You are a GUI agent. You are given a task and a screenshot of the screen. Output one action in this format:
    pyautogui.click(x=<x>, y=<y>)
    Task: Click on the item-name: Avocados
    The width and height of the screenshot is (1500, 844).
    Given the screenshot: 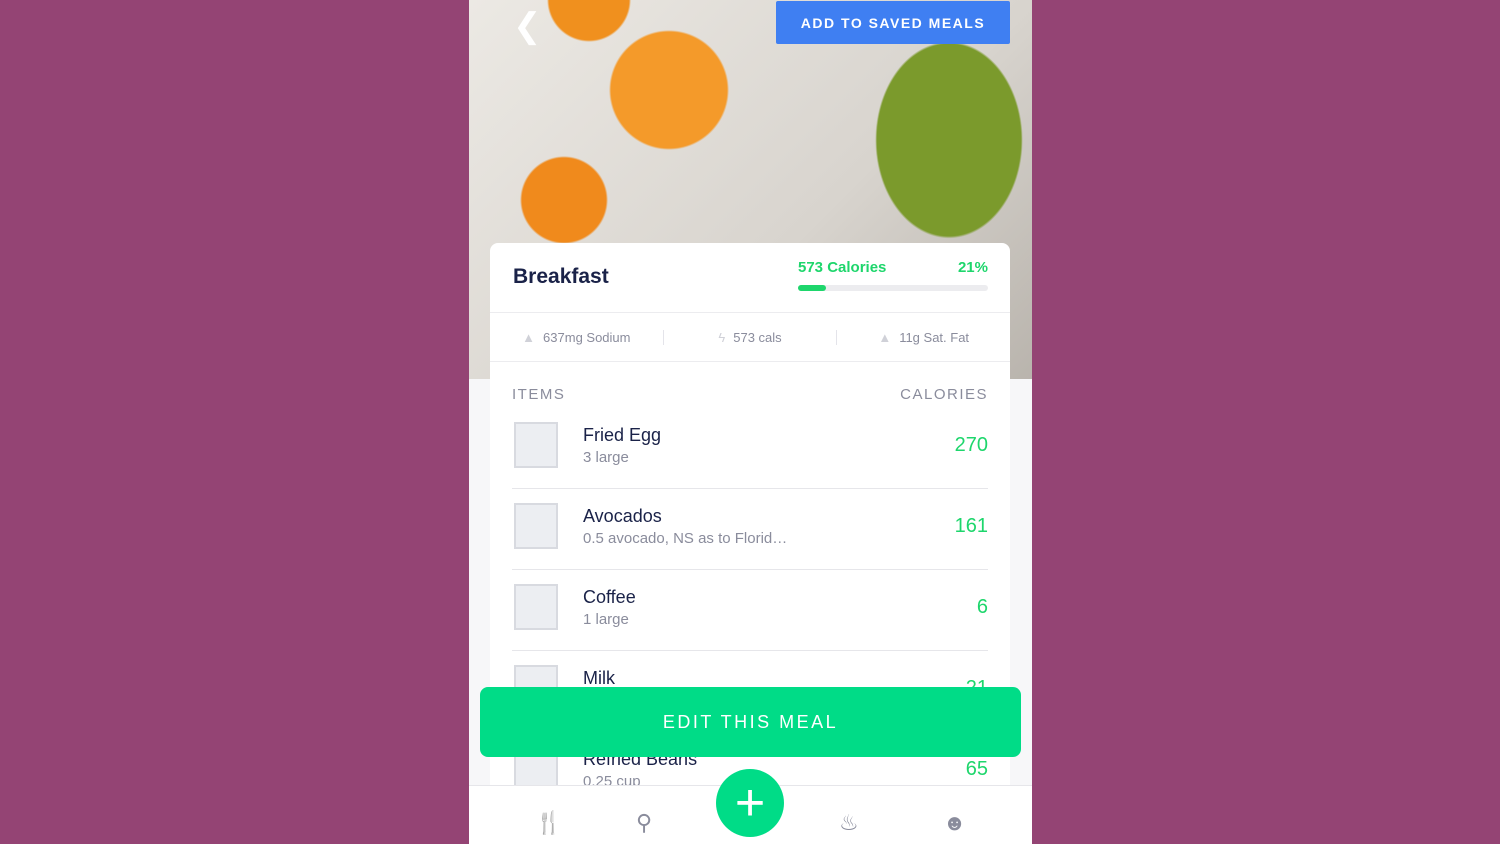 What is the action you would take?
    pyautogui.click(x=622, y=516)
    